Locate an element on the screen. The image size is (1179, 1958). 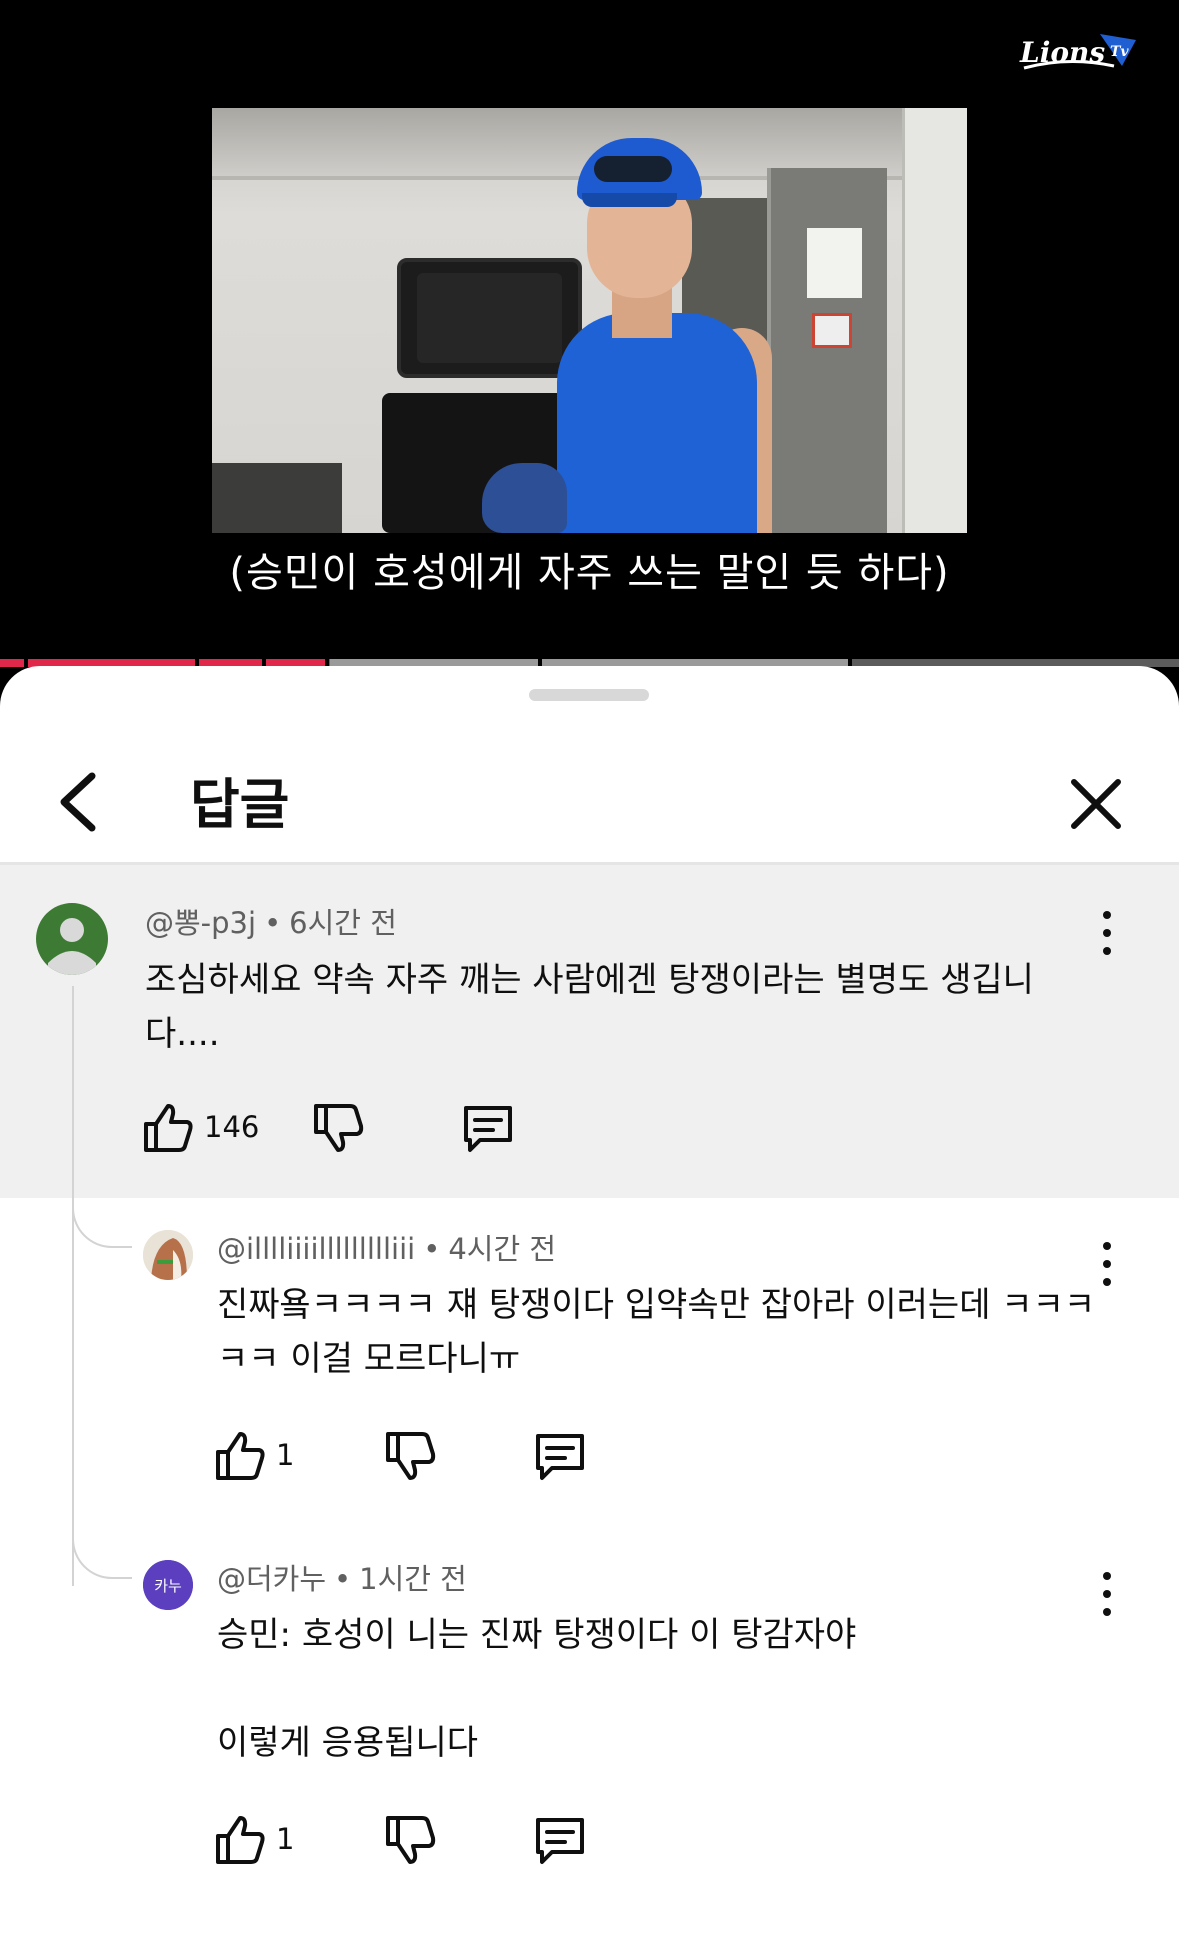
video-frame is located at coordinates (589, 320).